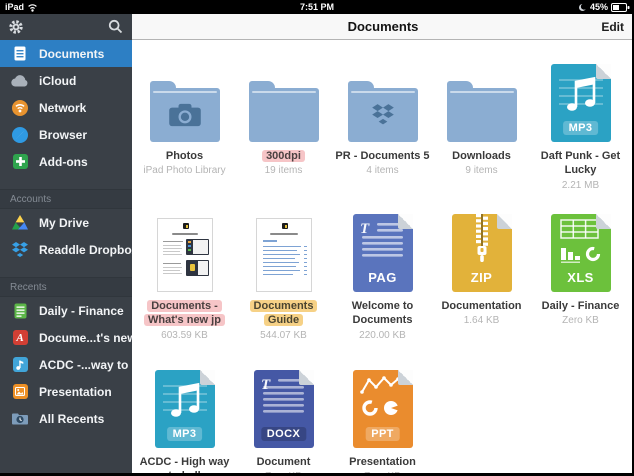 The image size is (634, 476). What do you see at coordinates (283, 156) in the screenshot?
I see `item-label-highlighted: 300dpi` at bounding box center [283, 156].